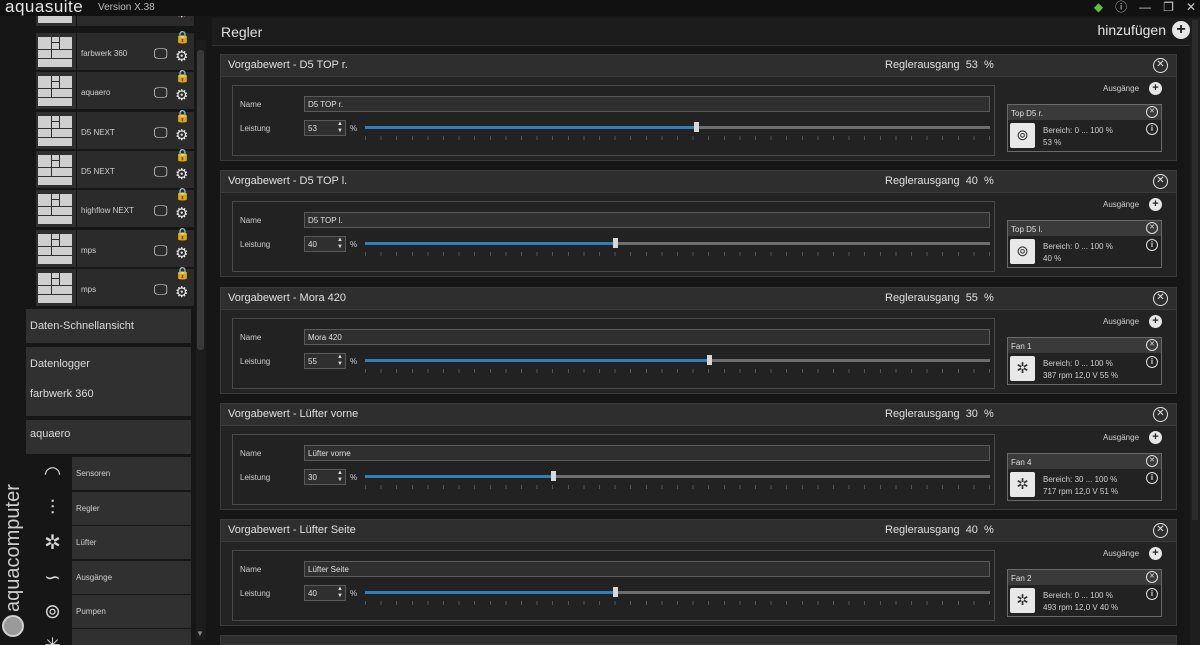 The image size is (1200, 645). What do you see at coordinates (1121, 7) in the screenshot?
I see `info-icon: ⓘ` at bounding box center [1121, 7].